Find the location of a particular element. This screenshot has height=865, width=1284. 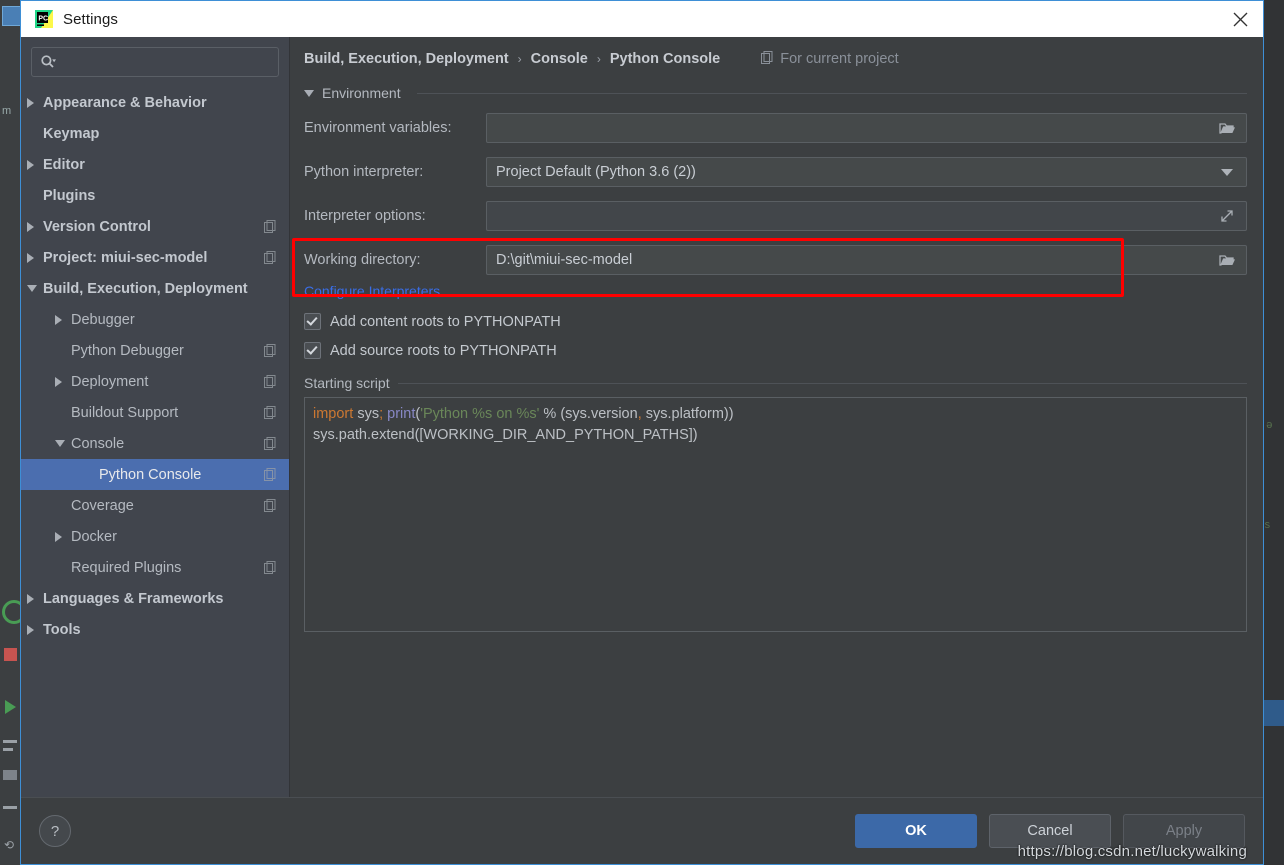

code-token: sys is located at coordinates (366, 414).